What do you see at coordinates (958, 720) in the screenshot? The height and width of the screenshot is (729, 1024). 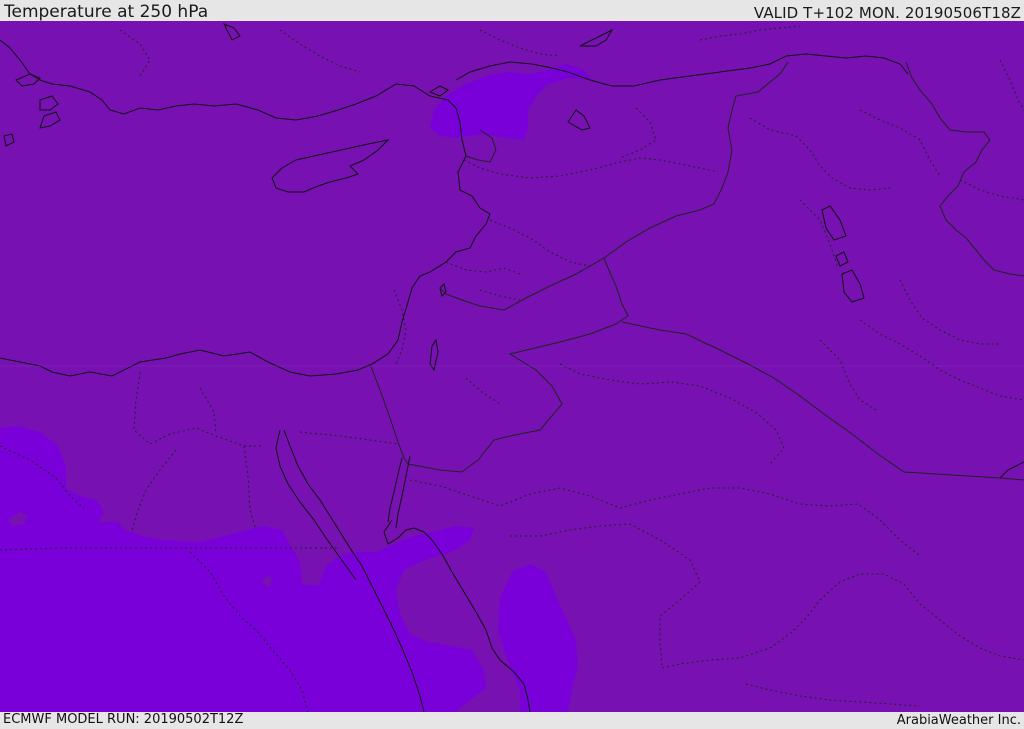 I see `brand-label: ArabiaWeather Inc.` at bounding box center [958, 720].